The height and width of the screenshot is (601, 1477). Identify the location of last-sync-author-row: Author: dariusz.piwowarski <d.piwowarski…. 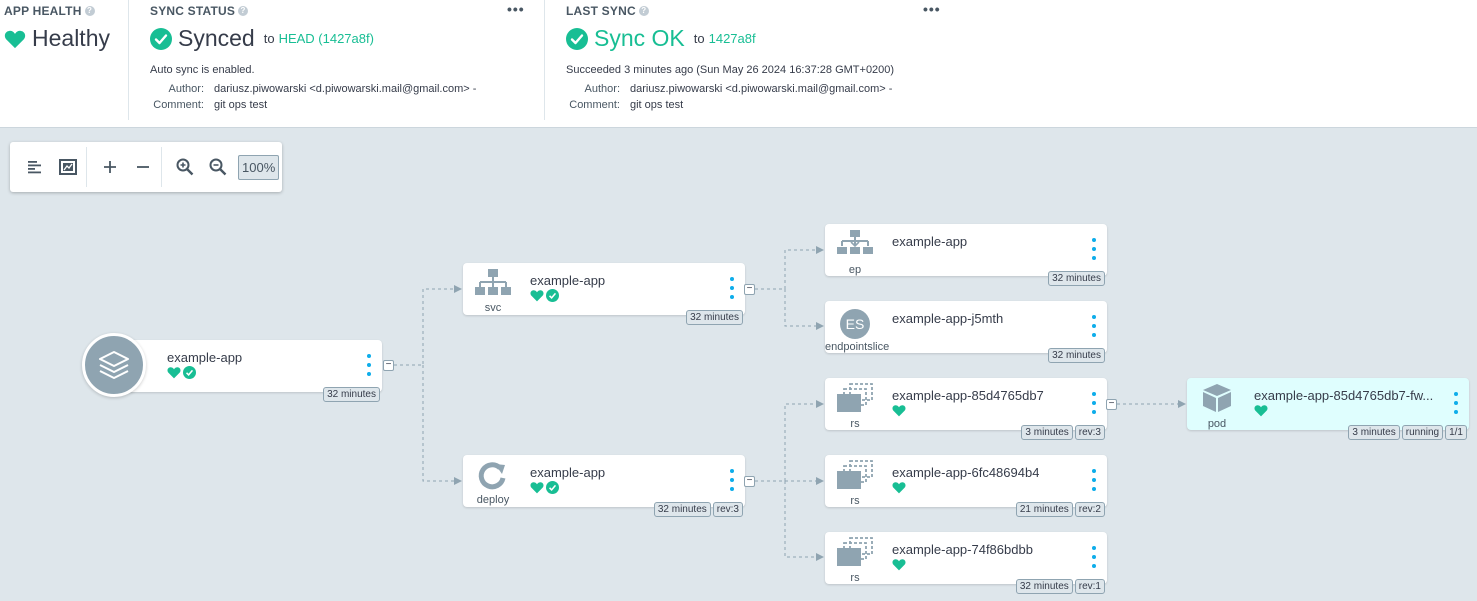
(711, 89).